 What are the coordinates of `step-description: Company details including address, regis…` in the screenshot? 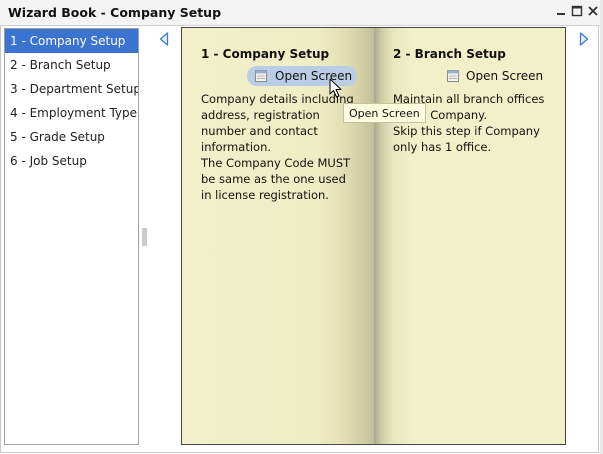 It's located at (277, 147).